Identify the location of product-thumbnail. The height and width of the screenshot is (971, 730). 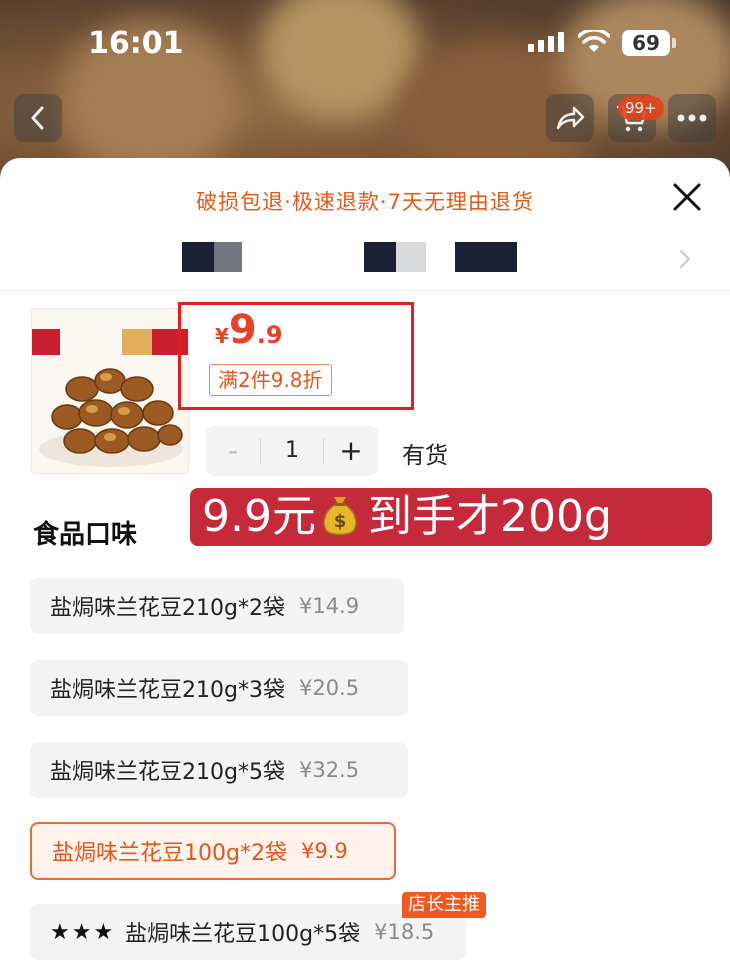
(110, 391).